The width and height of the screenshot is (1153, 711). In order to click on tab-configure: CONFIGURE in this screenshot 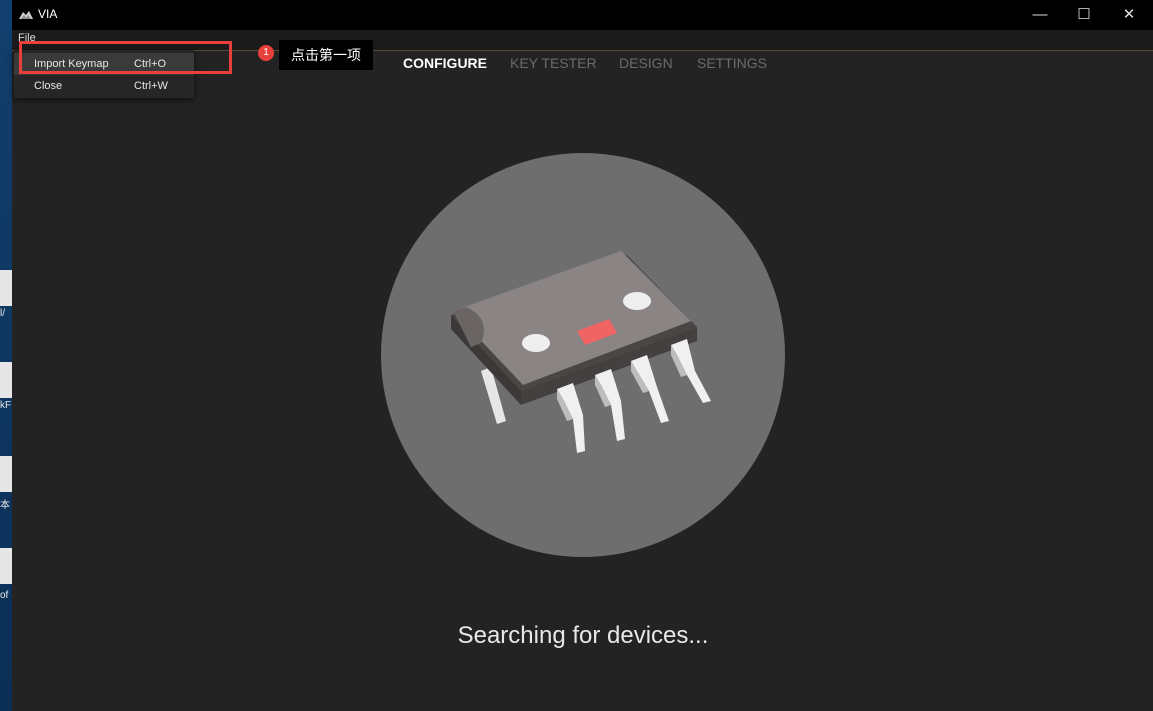, I will do `click(445, 63)`.